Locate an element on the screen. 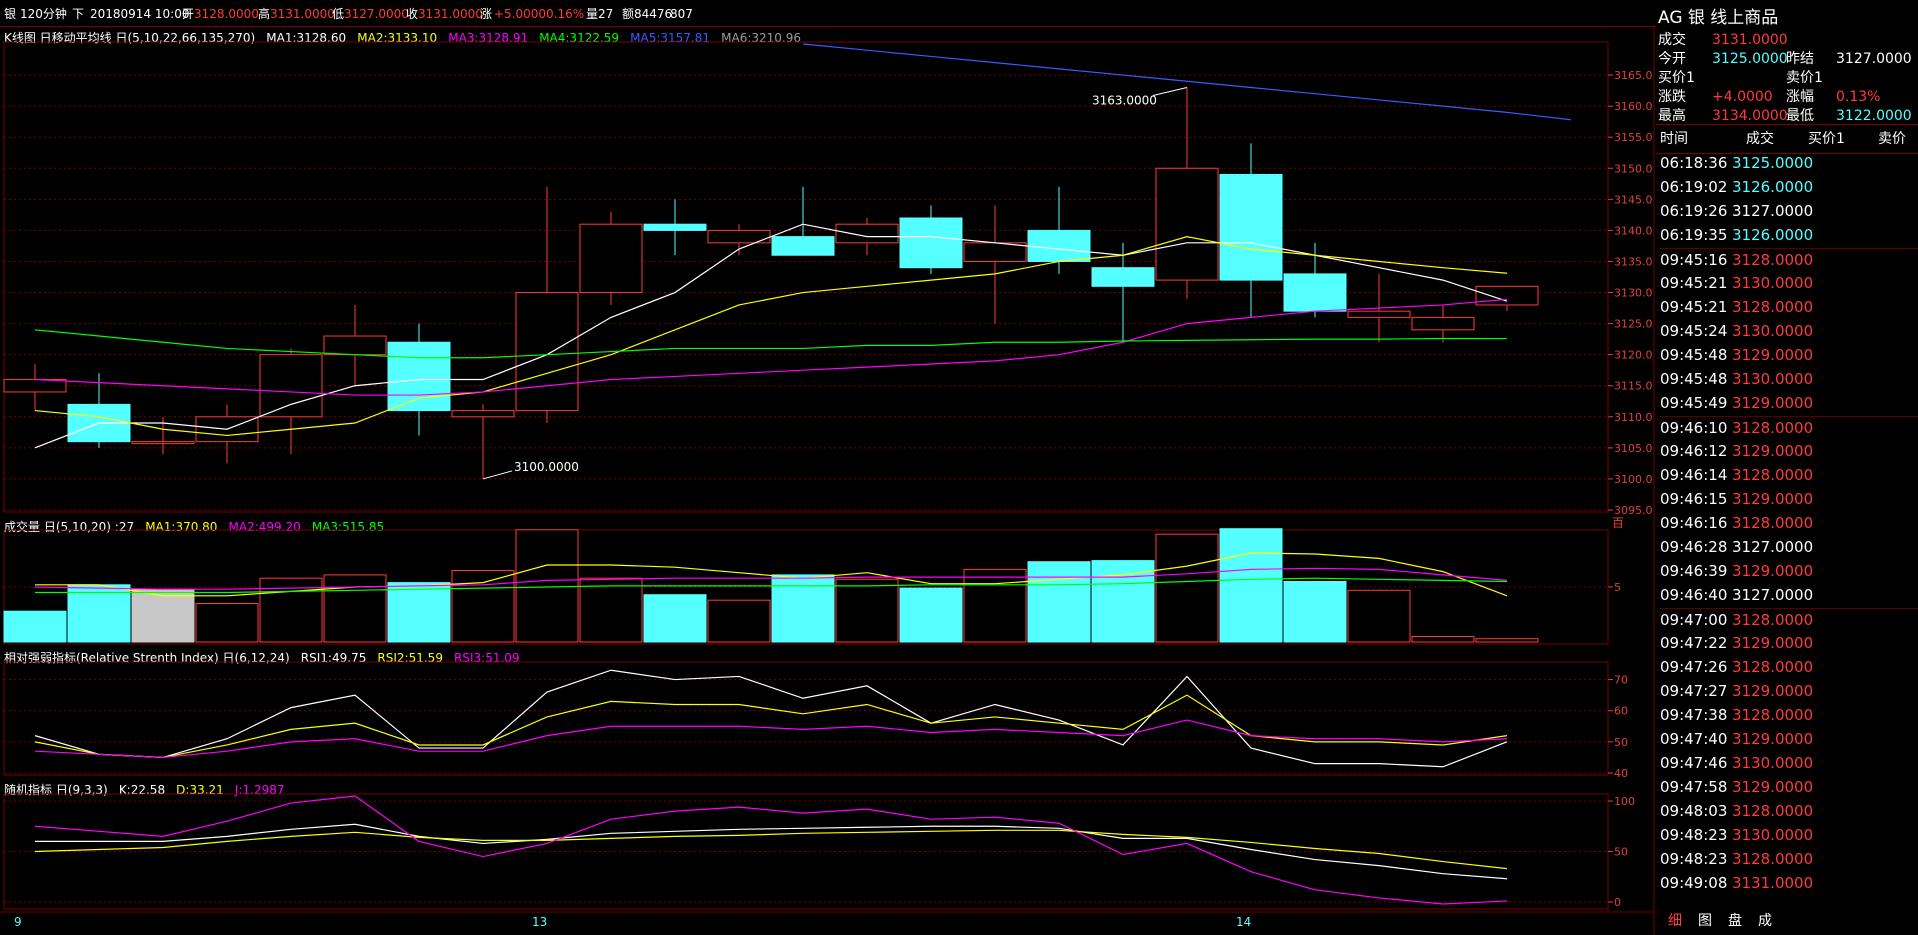 This screenshot has height=935, width=1918. quote-row: 今开 3125.0000 昨结 3127.0000 is located at coordinates (1787, 59).